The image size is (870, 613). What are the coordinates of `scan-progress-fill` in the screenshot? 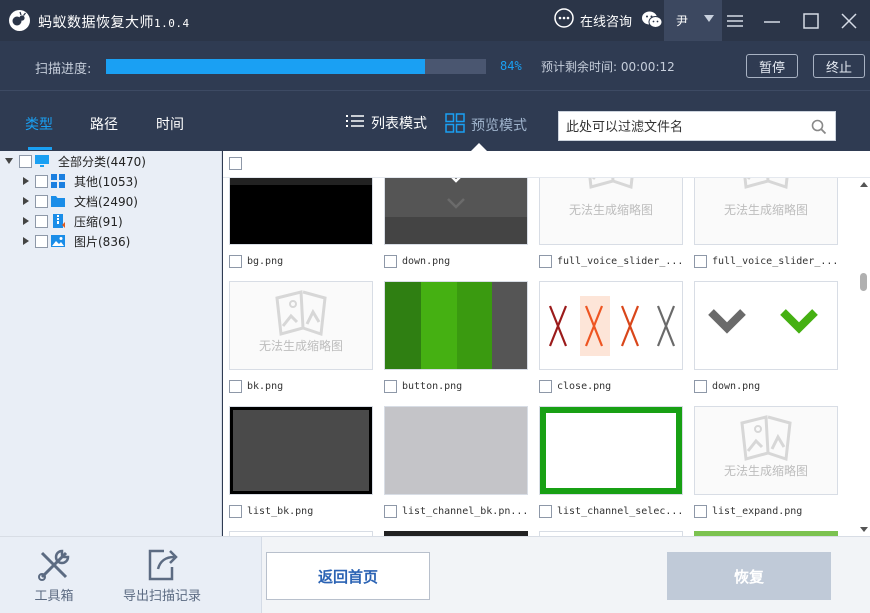 It's located at (266, 66).